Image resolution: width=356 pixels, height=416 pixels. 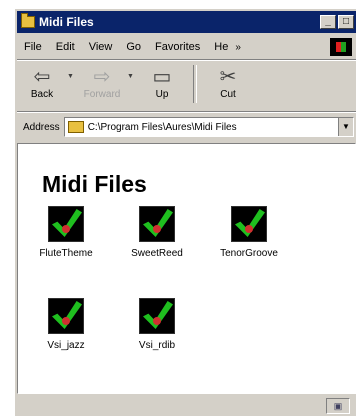 I want to click on title-bar: Midi Files _ □, so click(x=186, y=22).